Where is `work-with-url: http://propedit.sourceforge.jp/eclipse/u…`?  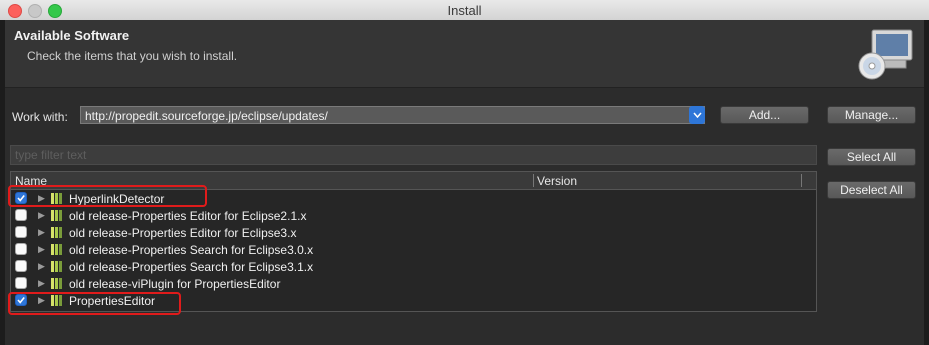 work-with-url: http://propedit.sourceforge.jp/eclipse/u… is located at coordinates (206, 116).